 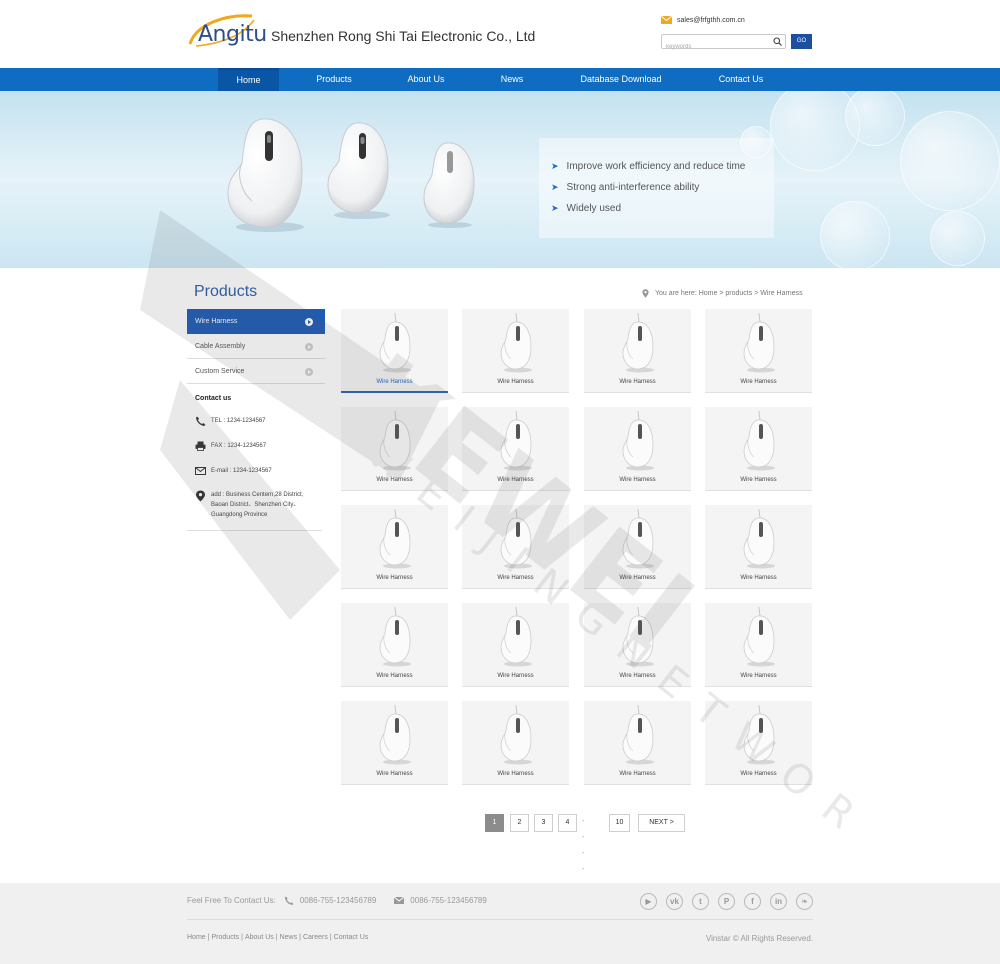 I want to click on page-button-10: 10, so click(x=619, y=823).